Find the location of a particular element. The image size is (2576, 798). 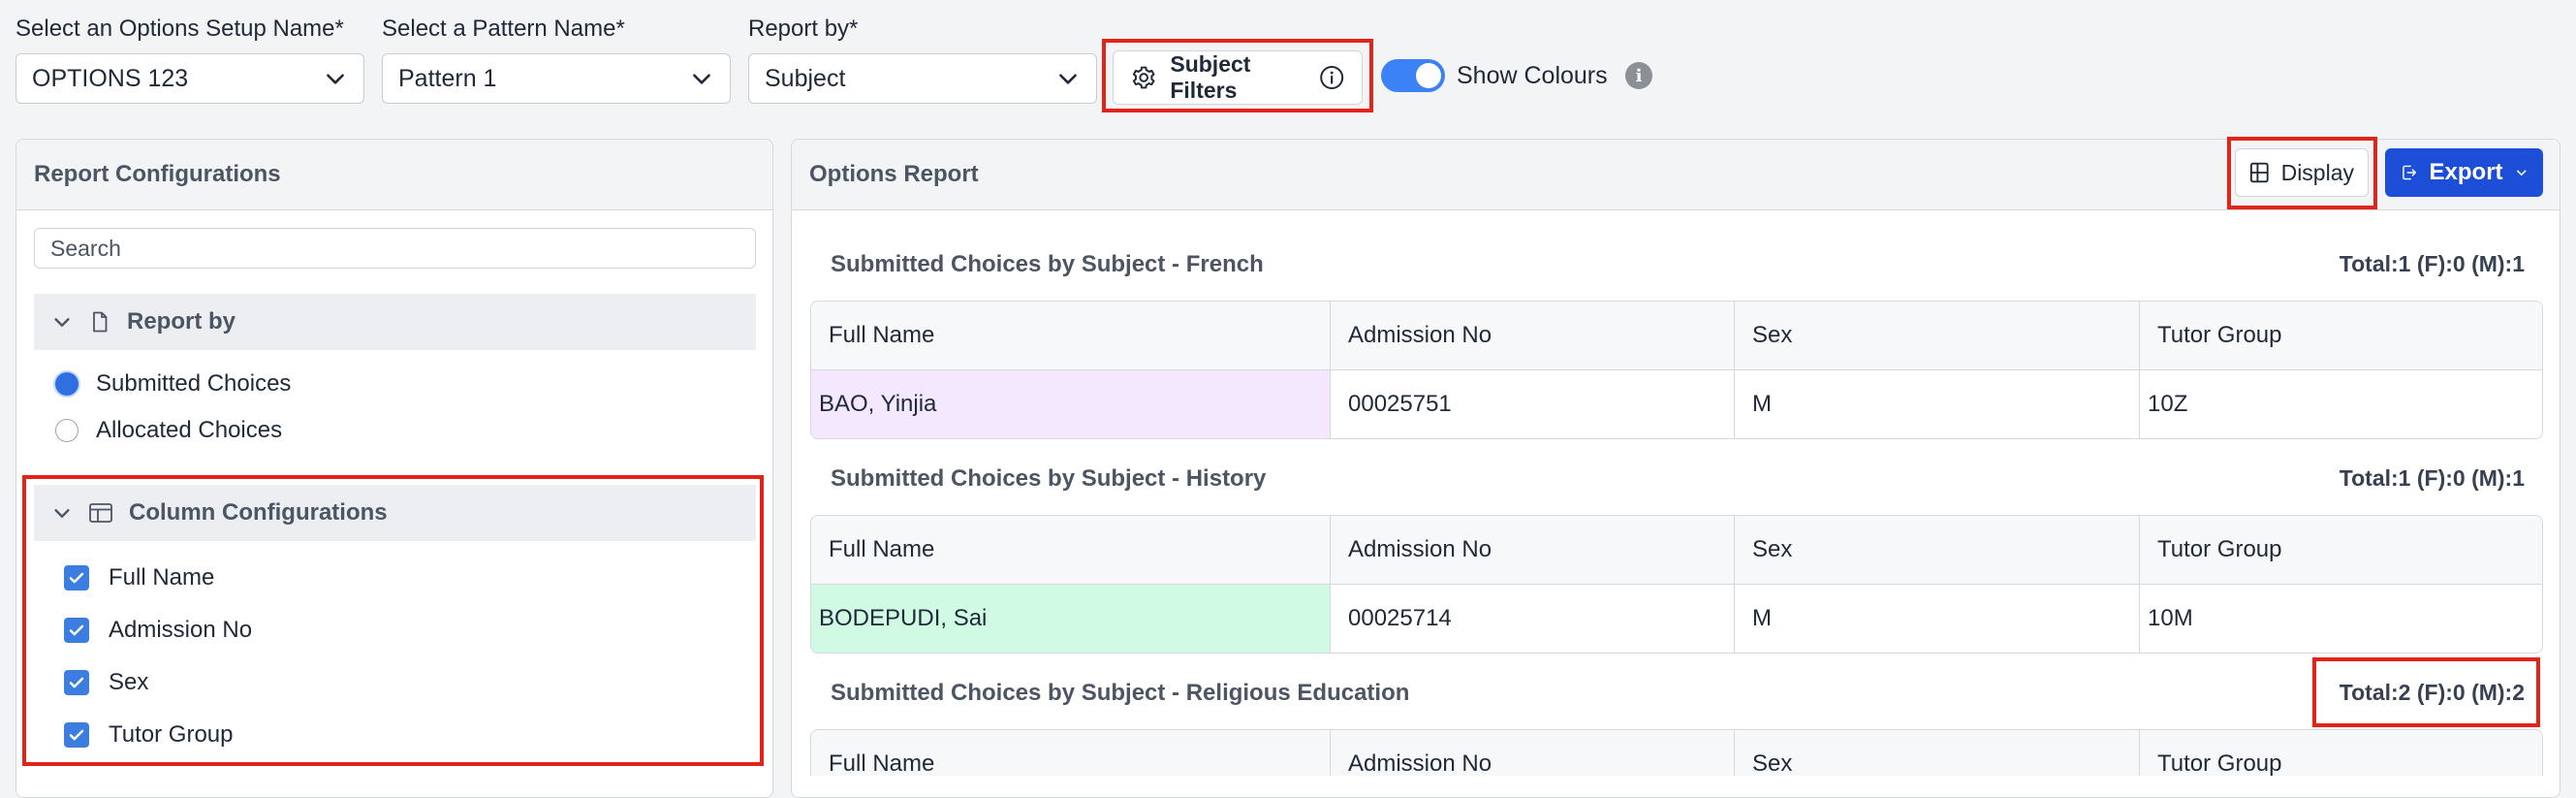

admission-cell: 00025714 is located at coordinates (1533, 619).